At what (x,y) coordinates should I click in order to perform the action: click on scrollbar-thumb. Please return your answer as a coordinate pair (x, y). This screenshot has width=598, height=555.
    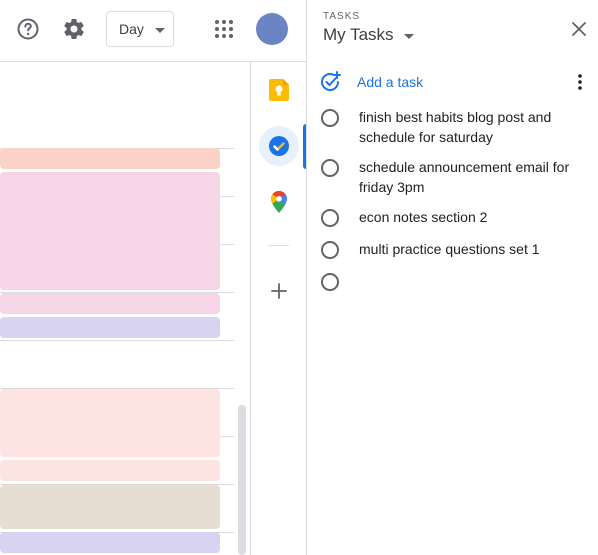
    Looking at the image, I should click on (242, 480).